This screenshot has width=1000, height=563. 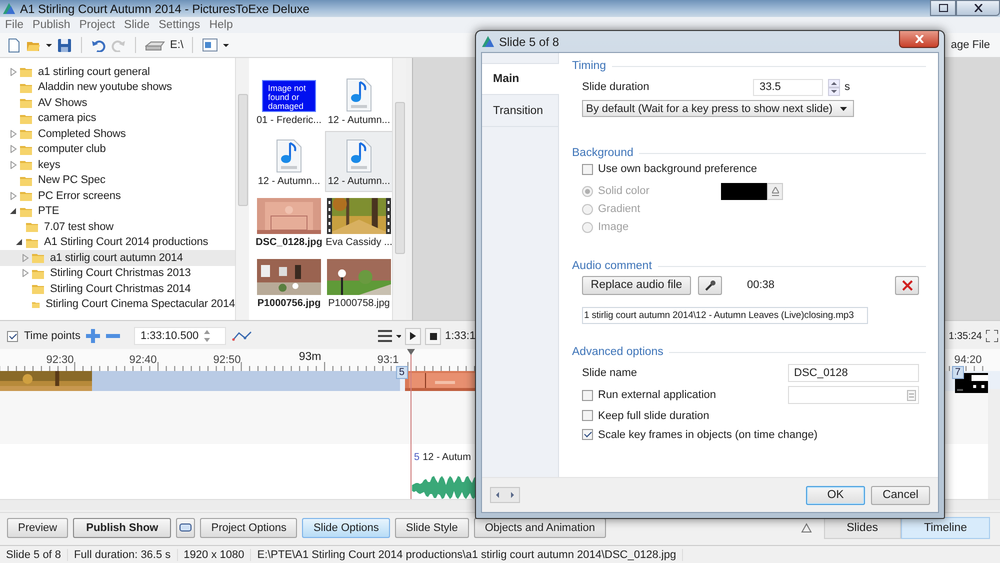 What do you see at coordinates (289, 222) in the screenshot?
I see `media-tile: DSC_0128.jpg` at bounding box center [289, 222].